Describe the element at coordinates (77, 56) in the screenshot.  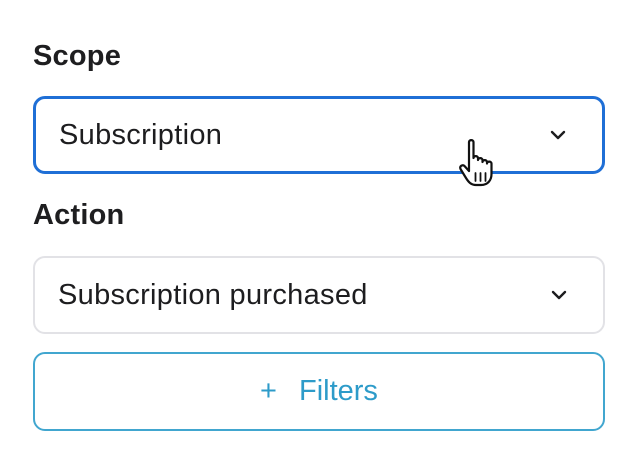
I see `scope-label: Scope` at that location.